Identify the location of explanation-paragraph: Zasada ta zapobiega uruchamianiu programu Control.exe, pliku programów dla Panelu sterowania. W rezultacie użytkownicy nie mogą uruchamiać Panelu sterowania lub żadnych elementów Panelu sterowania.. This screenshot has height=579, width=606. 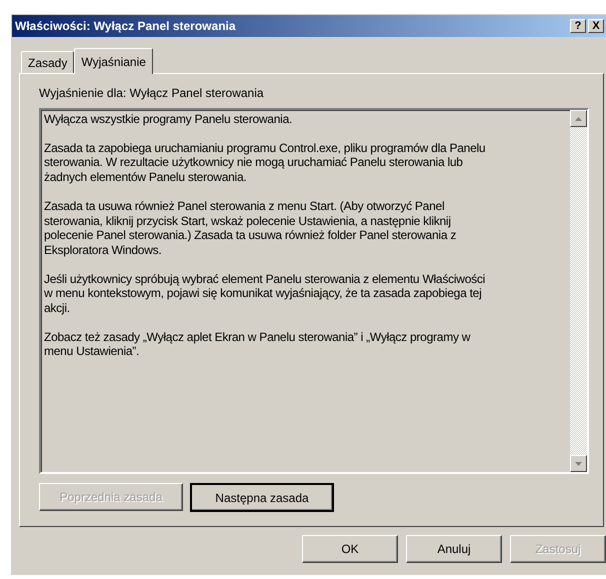
(265, 162).